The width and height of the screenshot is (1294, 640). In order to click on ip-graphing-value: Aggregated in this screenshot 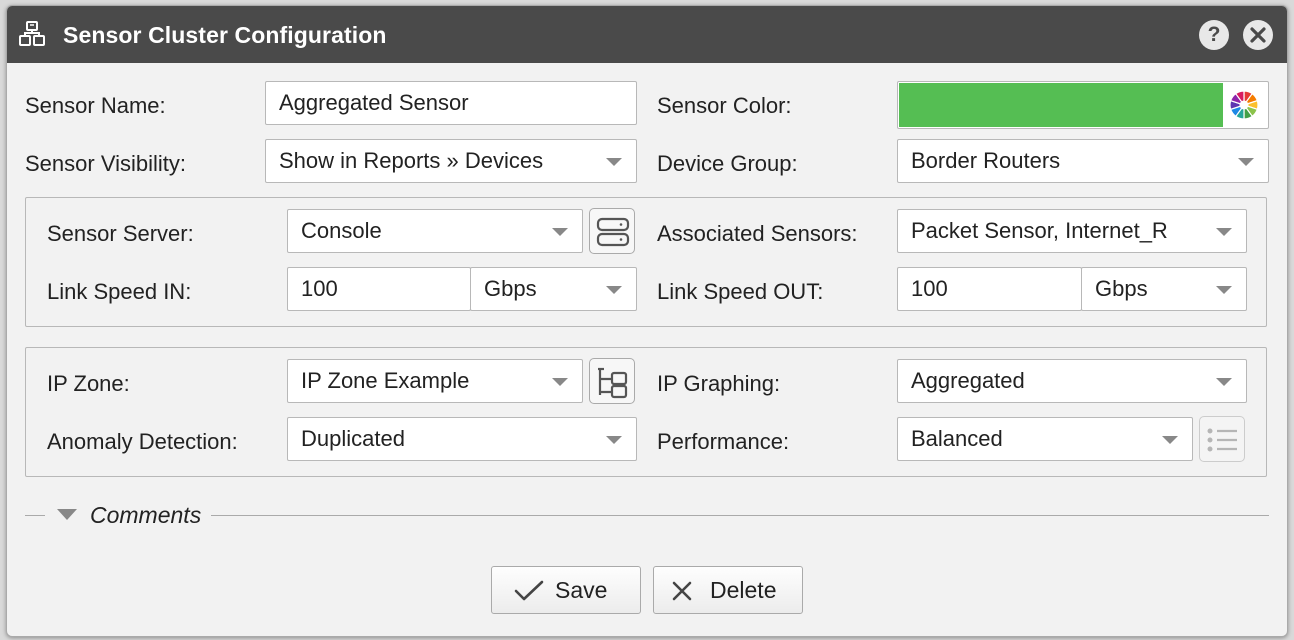, I will do `click(968, 380)`.